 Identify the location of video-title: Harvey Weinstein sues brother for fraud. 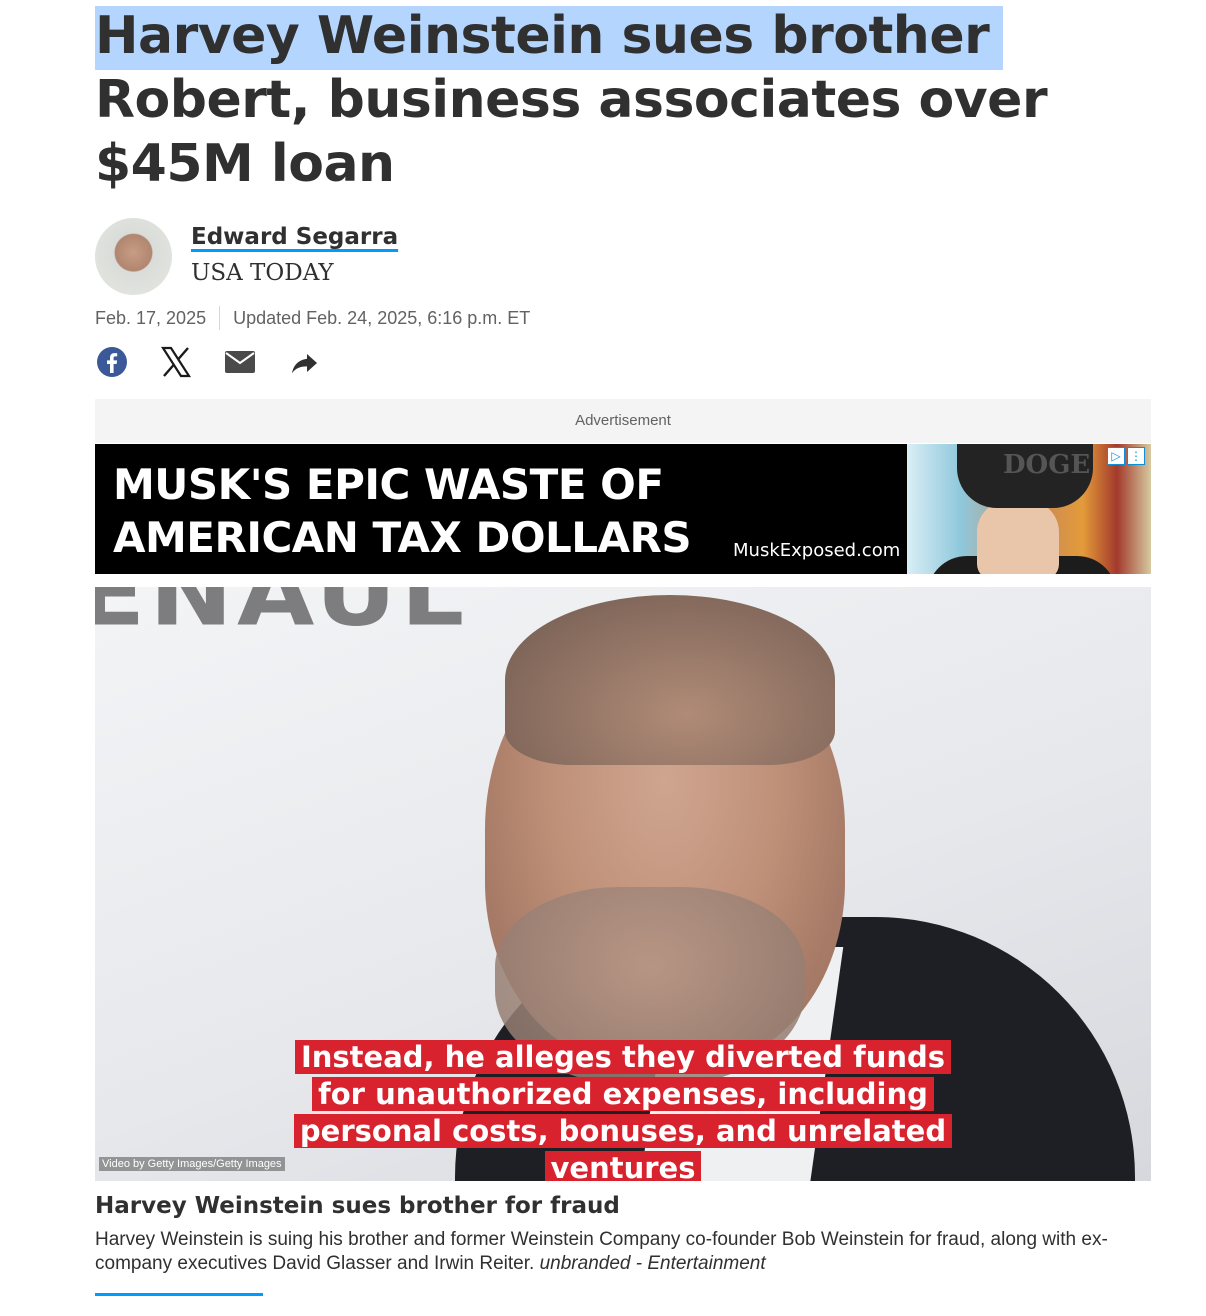
(357, 1206).